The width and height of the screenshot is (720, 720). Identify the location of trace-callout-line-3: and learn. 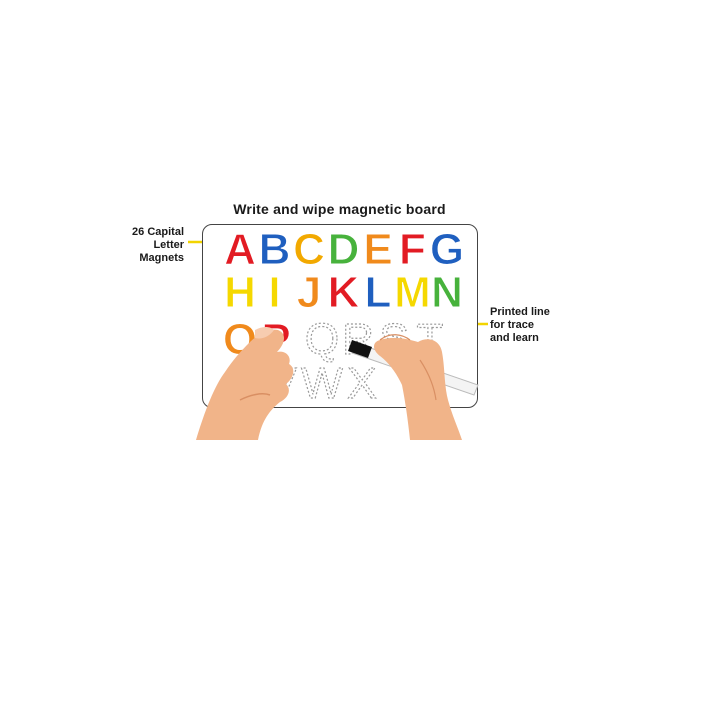
(514, 338).